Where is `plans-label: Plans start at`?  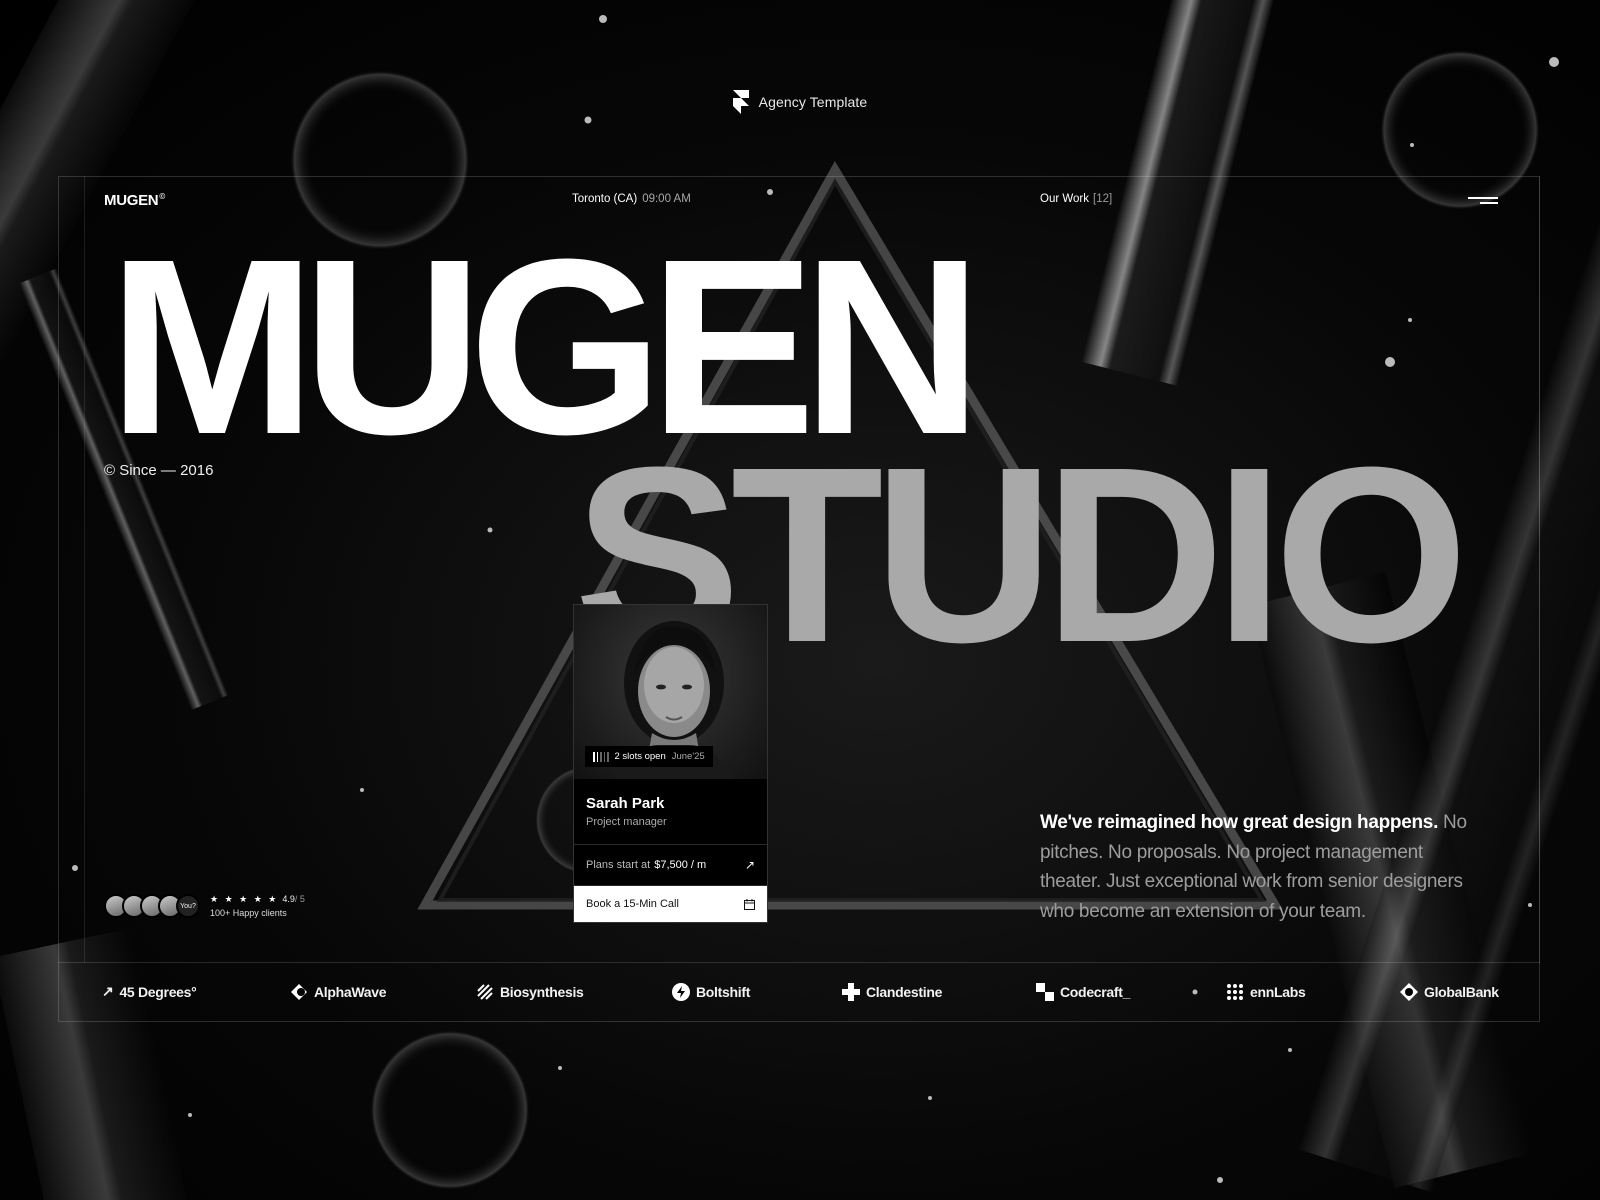 plans-label: Plans start at is located at coordinates (618, 865).